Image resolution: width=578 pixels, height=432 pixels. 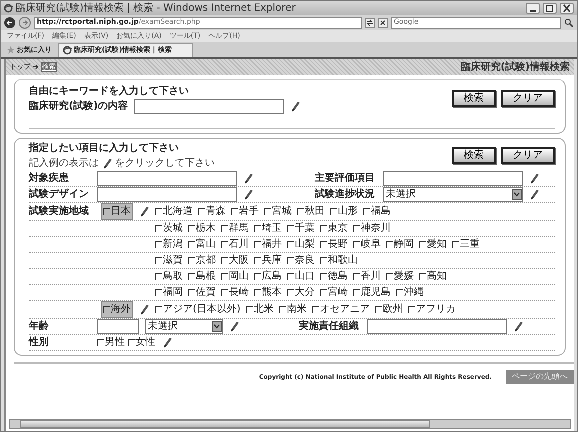 I want to click on checkbox: 宮城, so click(x=278, y=211).